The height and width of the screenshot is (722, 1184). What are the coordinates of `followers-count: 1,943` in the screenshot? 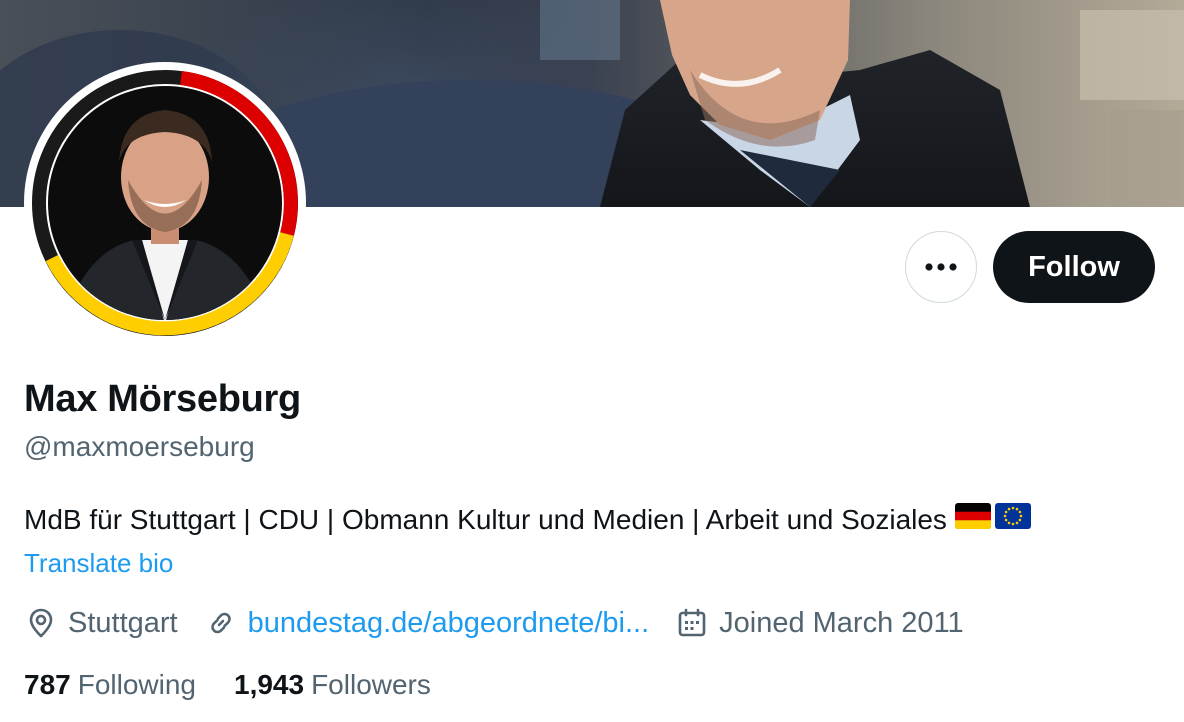 It's located at (269, 684).